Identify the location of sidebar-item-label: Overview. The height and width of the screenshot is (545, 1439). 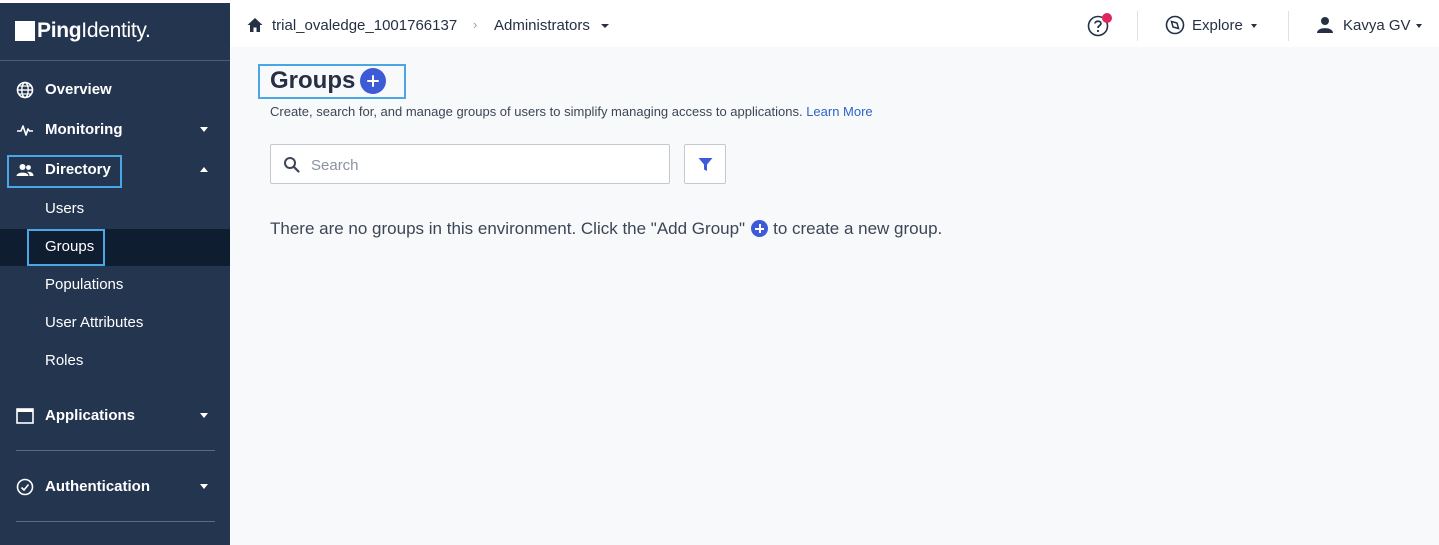
(78, 89).